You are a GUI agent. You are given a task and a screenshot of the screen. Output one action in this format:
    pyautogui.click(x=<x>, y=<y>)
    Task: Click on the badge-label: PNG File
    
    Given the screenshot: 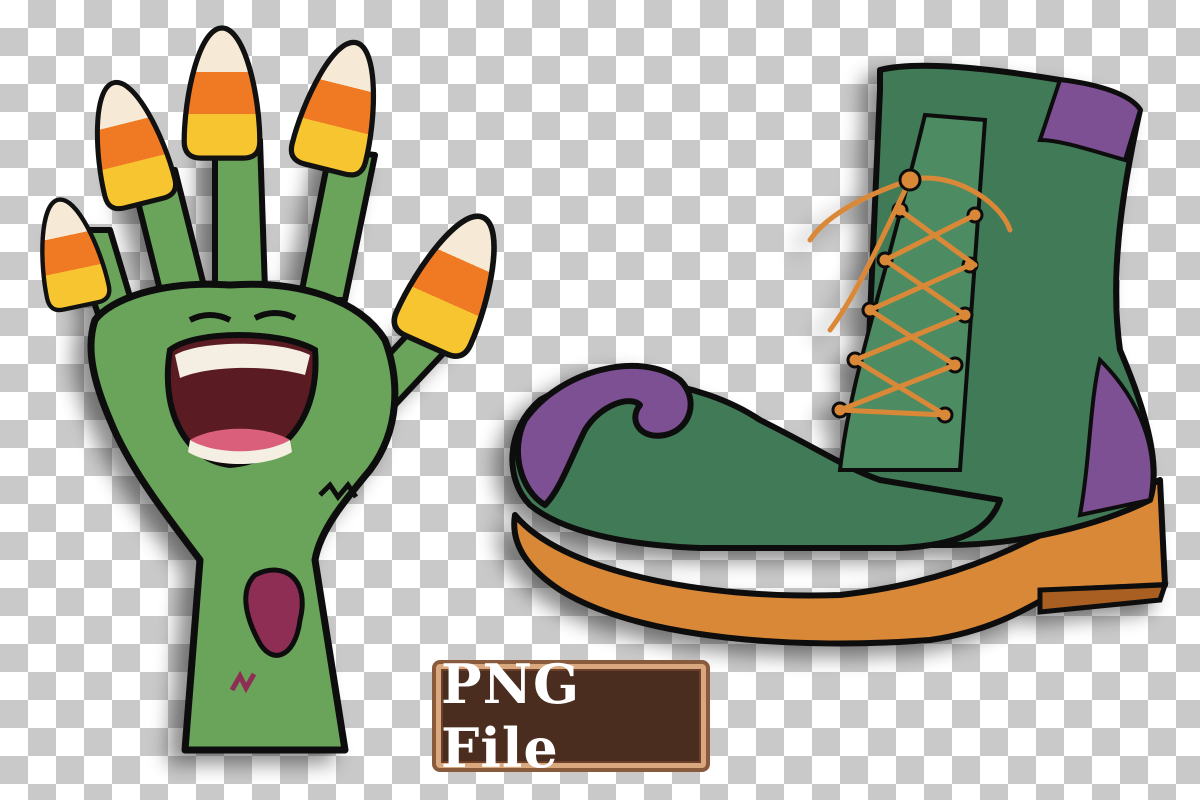 What is the action you would take?
    pyautogui.click(x=511, y=716)
    